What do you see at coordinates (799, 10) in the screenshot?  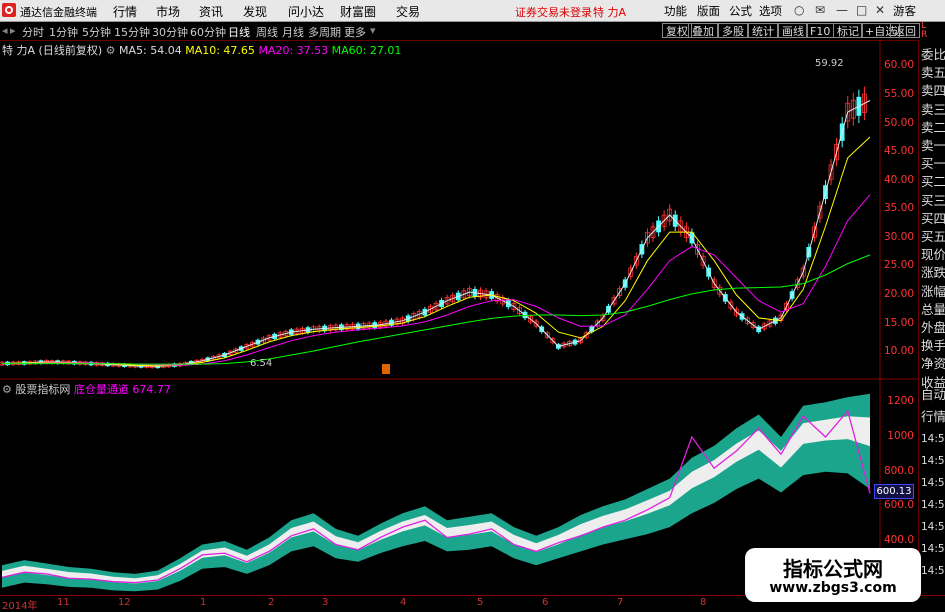 I see `help-icon: ○` at bounding box center [799, 10].